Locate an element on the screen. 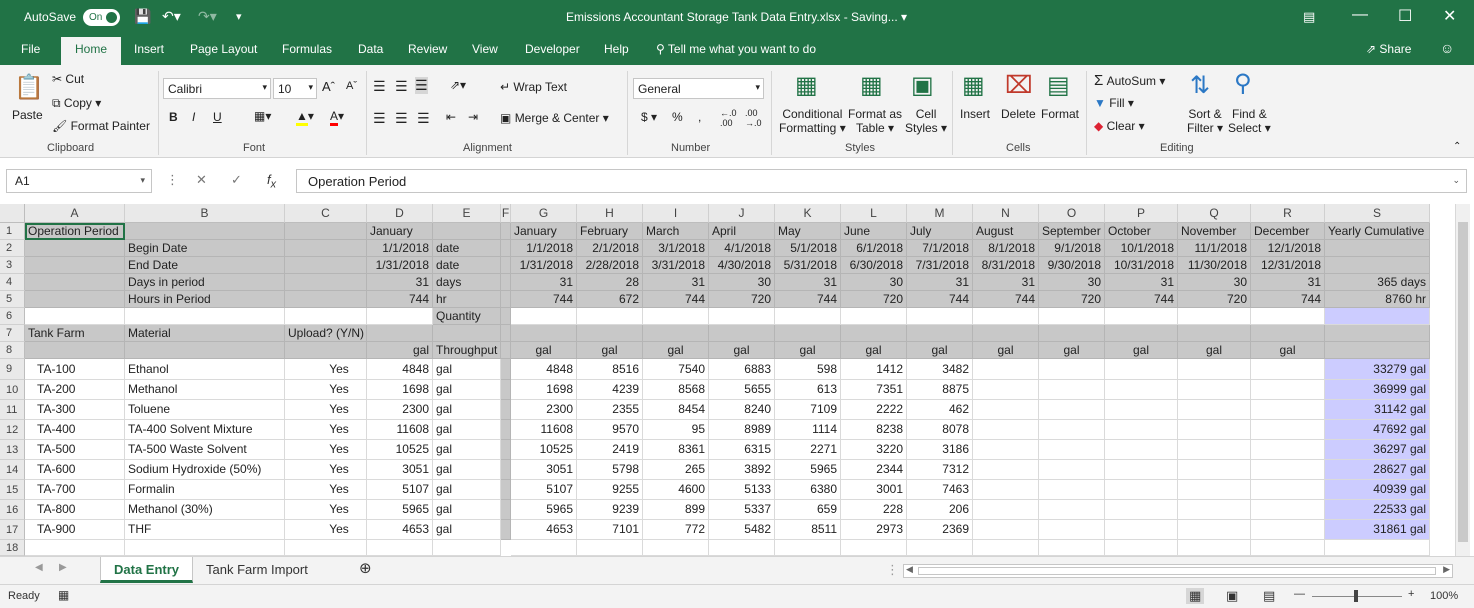 The height and width of the screenshot is (608, 1474). row-header-7: 7 is located at coordinates (12, 333).